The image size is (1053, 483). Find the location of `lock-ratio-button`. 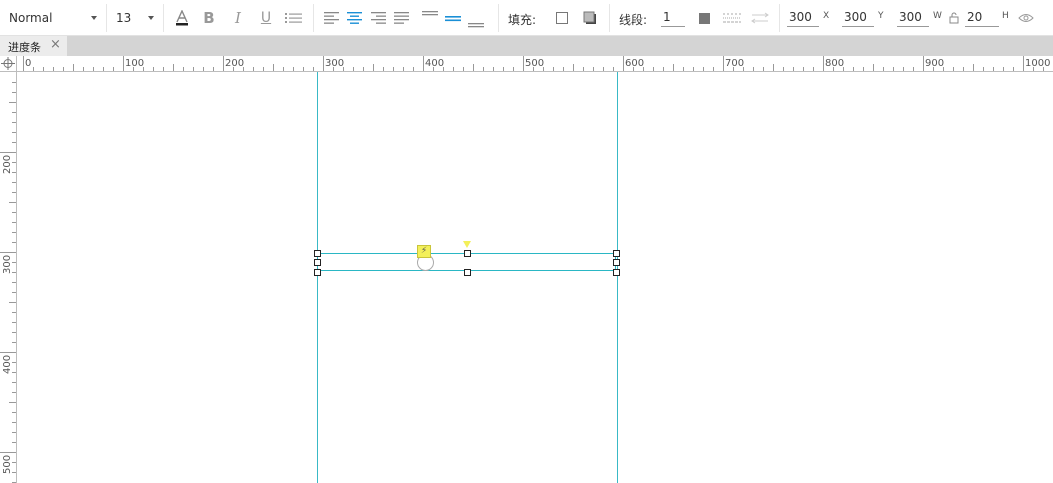

lock-ratio-button is located at coordinates (954, 18).